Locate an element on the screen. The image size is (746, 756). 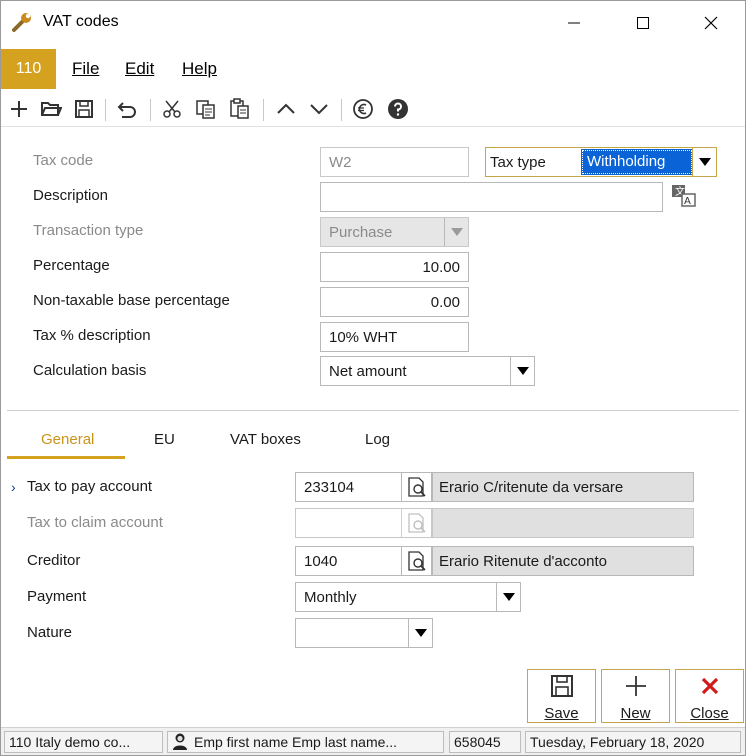
help-icon is located at coordinates (398, 109).